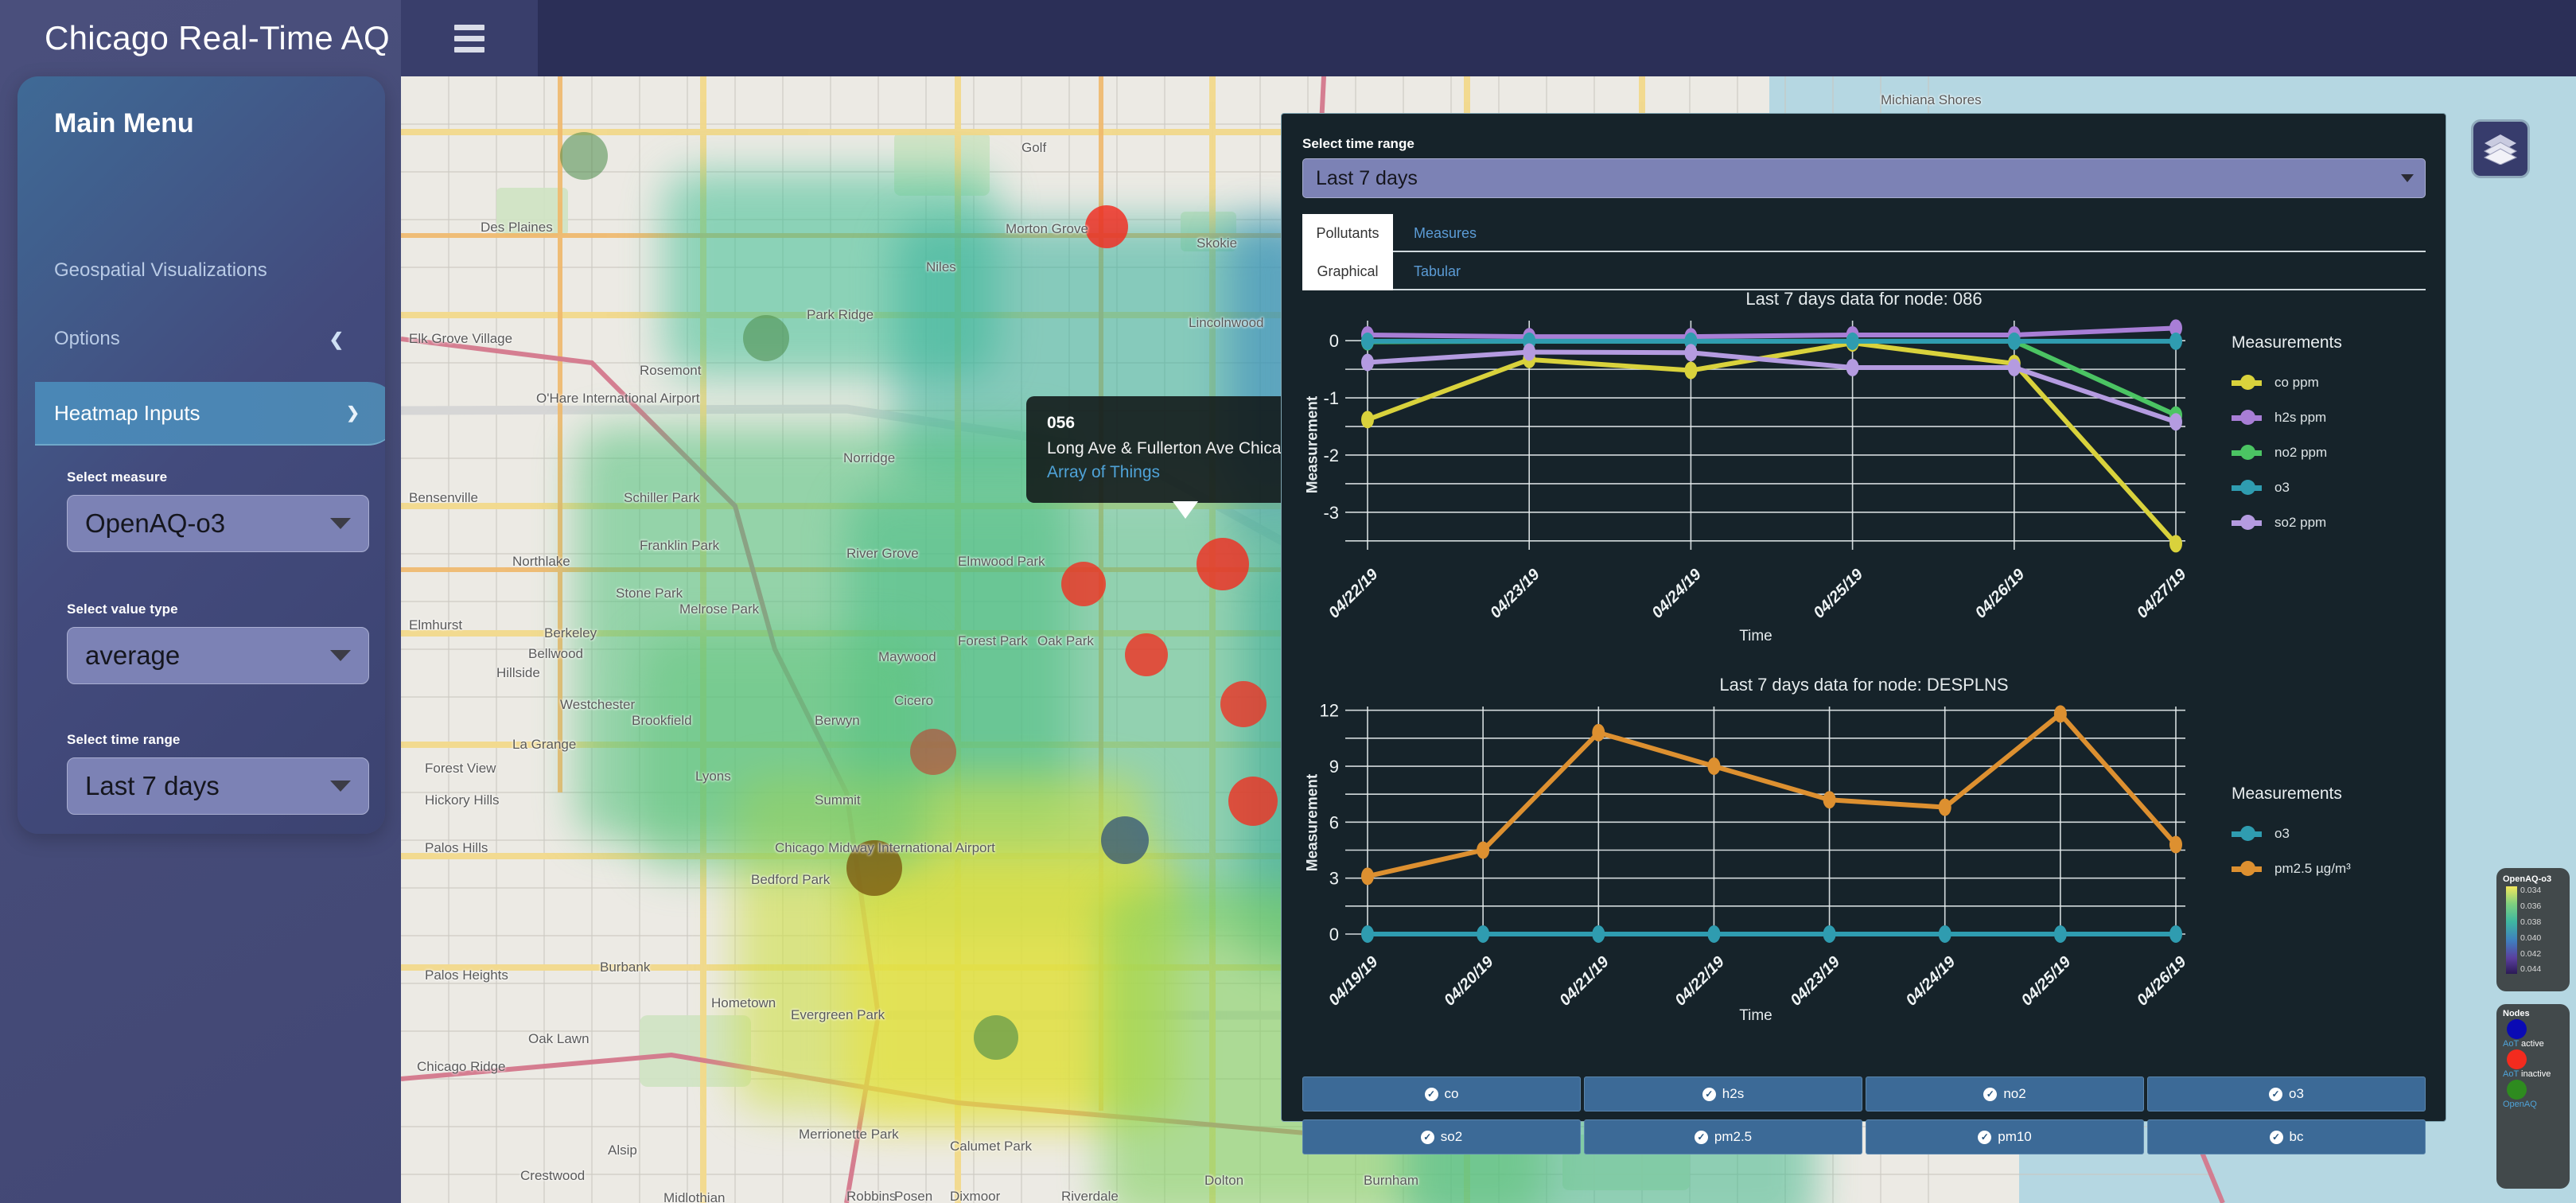 The width and height of the screenshot is (2576, 1203). I want to click on select-measure-dropdown: OpenAQ-o3, so click(218, 523).